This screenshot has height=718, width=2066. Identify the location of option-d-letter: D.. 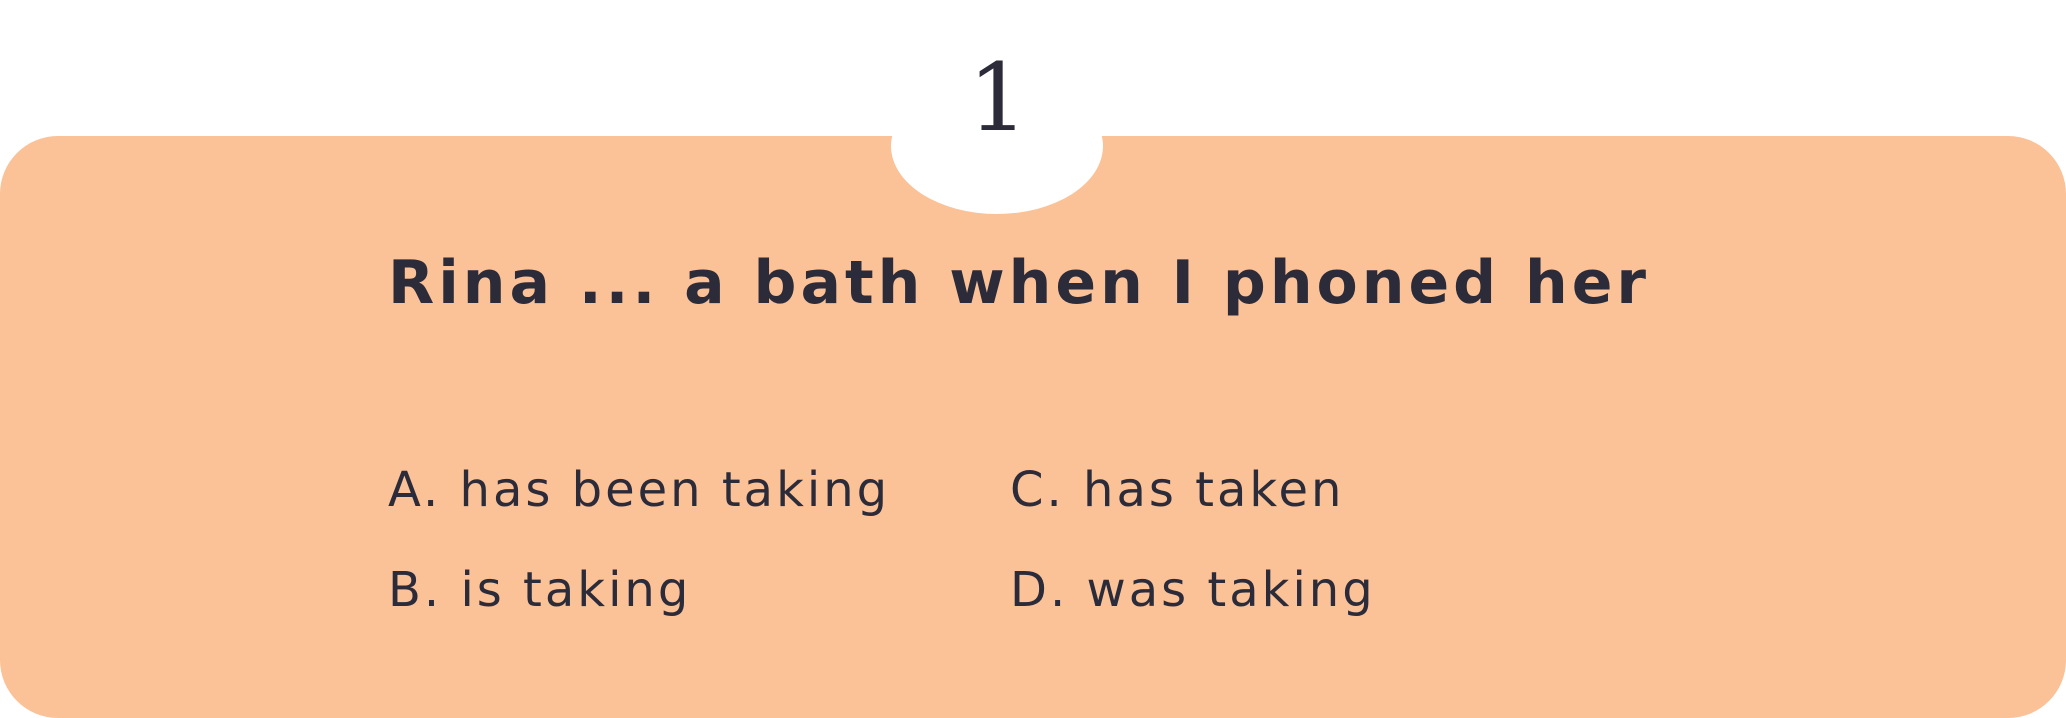
(1039, 590).